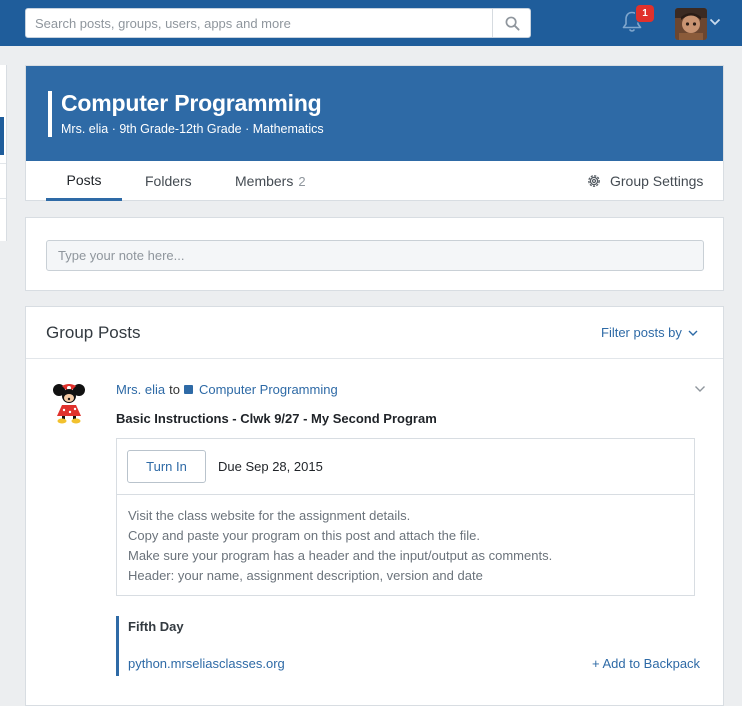  I want to click on search-button, so click(512, 23).